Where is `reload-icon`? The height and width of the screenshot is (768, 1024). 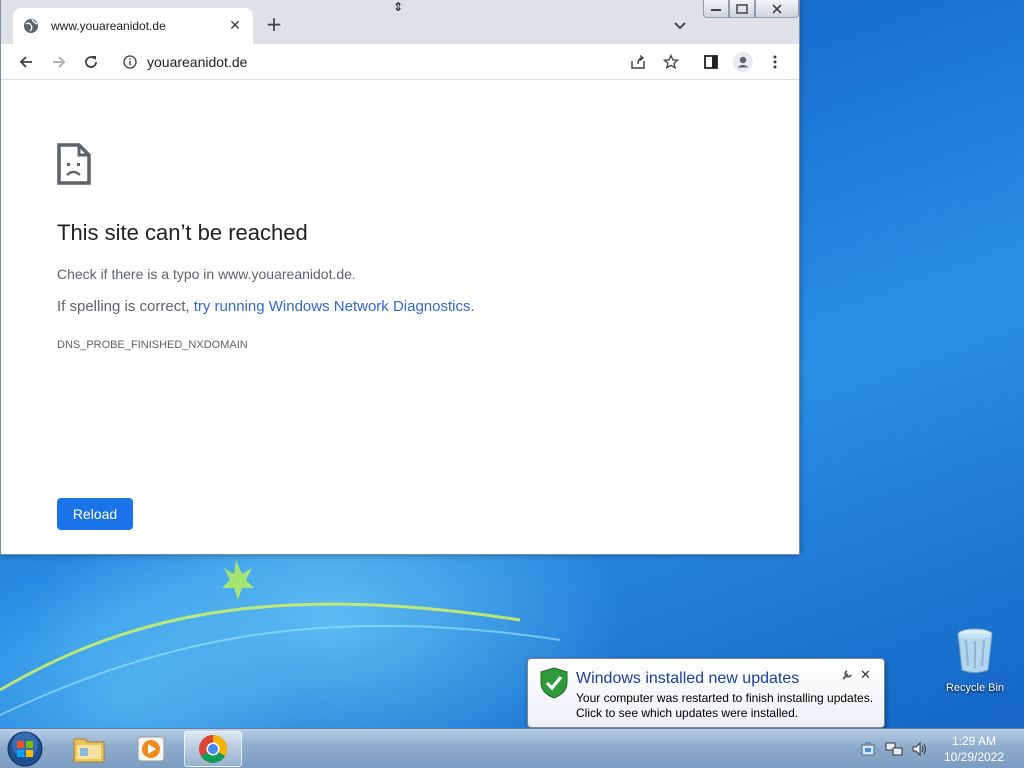 reload-icon is located at coordinates (91, 62).